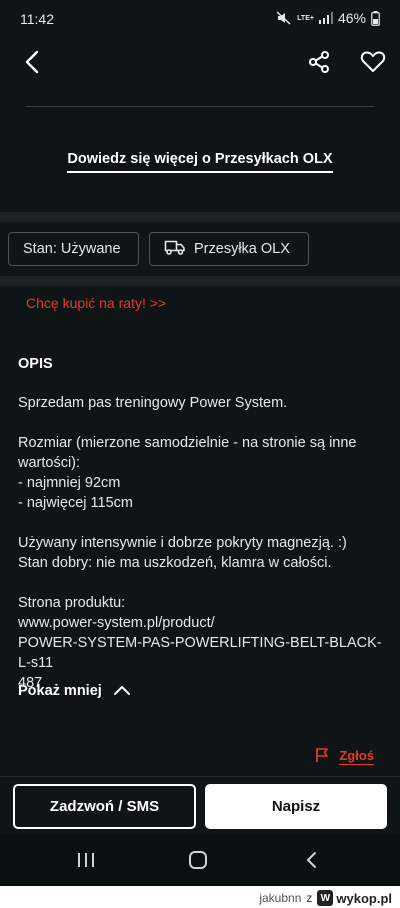 Image resolution: width=400 pixels, height=908 pixels. I want to click on share-icon, so click(319, 62).